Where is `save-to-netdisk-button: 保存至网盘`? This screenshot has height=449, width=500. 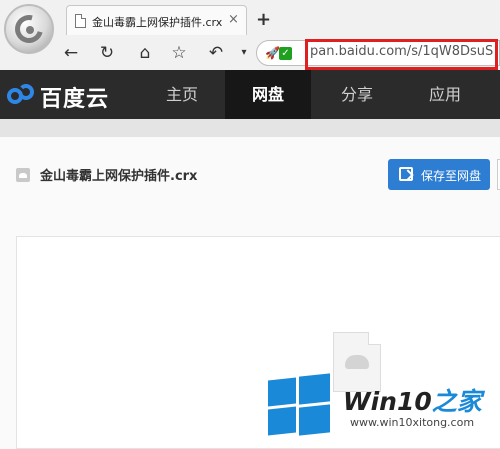
save-to-netdisk-button: 保存至网盘 is located at coordinates (439, 174).